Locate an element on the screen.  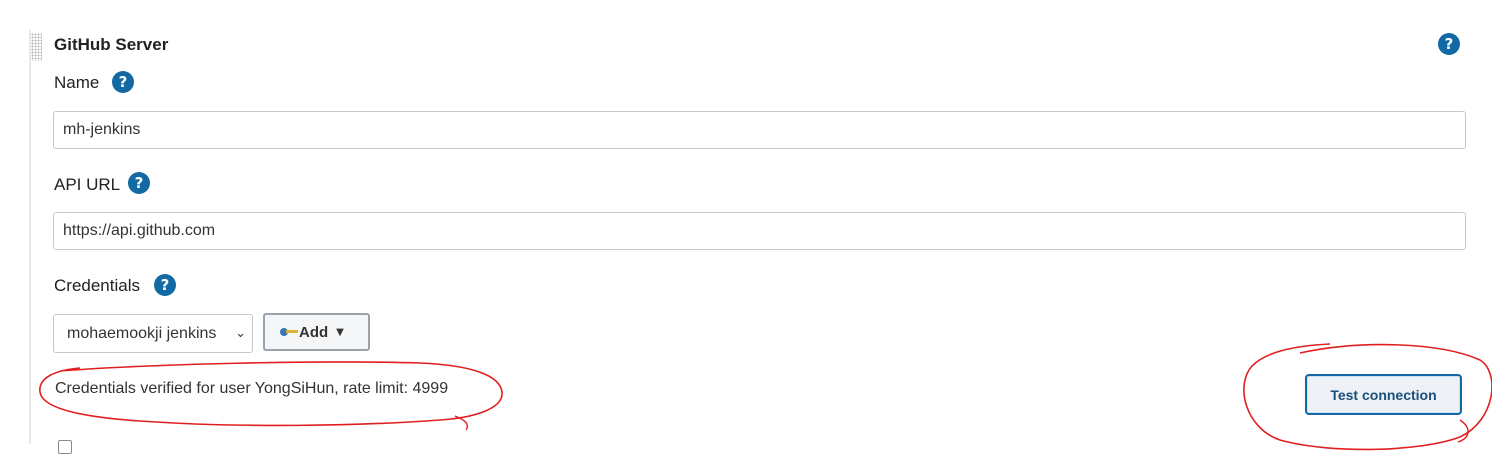
key-icon is located at coordinates (289, 332).